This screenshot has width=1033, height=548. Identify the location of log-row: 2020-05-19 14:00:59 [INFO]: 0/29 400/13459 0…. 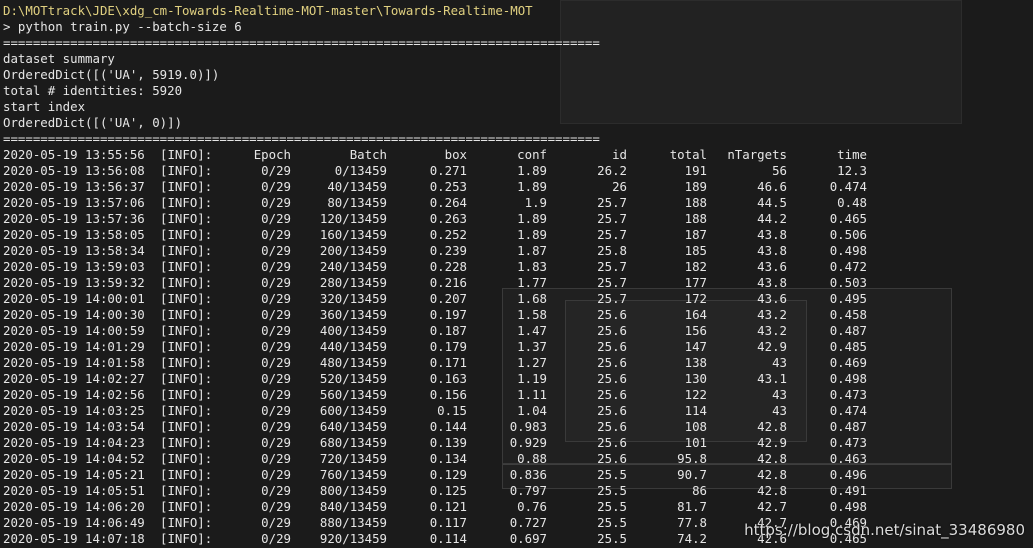
(435, 331).